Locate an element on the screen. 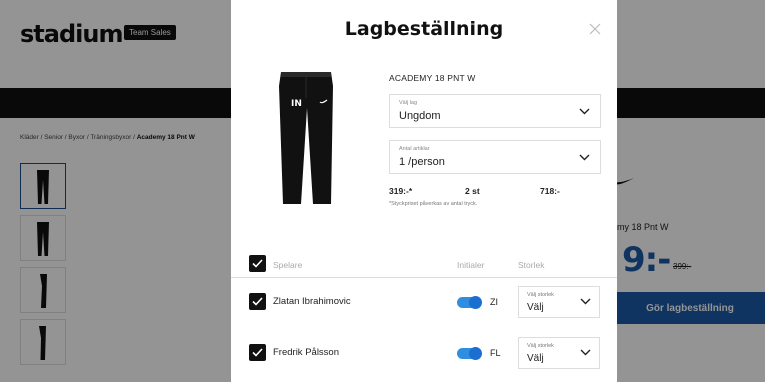 The image size is (765, 382). player-initials: FL is located at coordinates (495, 353).